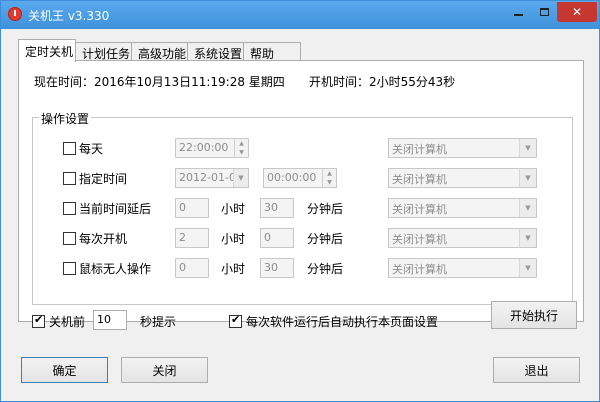  Describe the element at coordinates (158, 322) in the screenshot. I see `notify-seconds-suffix: 秒提示` at that location.